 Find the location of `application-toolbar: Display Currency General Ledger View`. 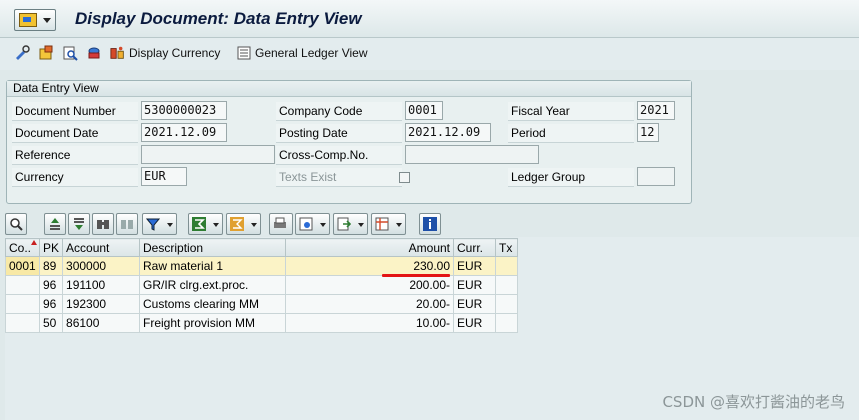

application-toolbar: Display Currency General Ledger View is located at coordinates (429, 54).